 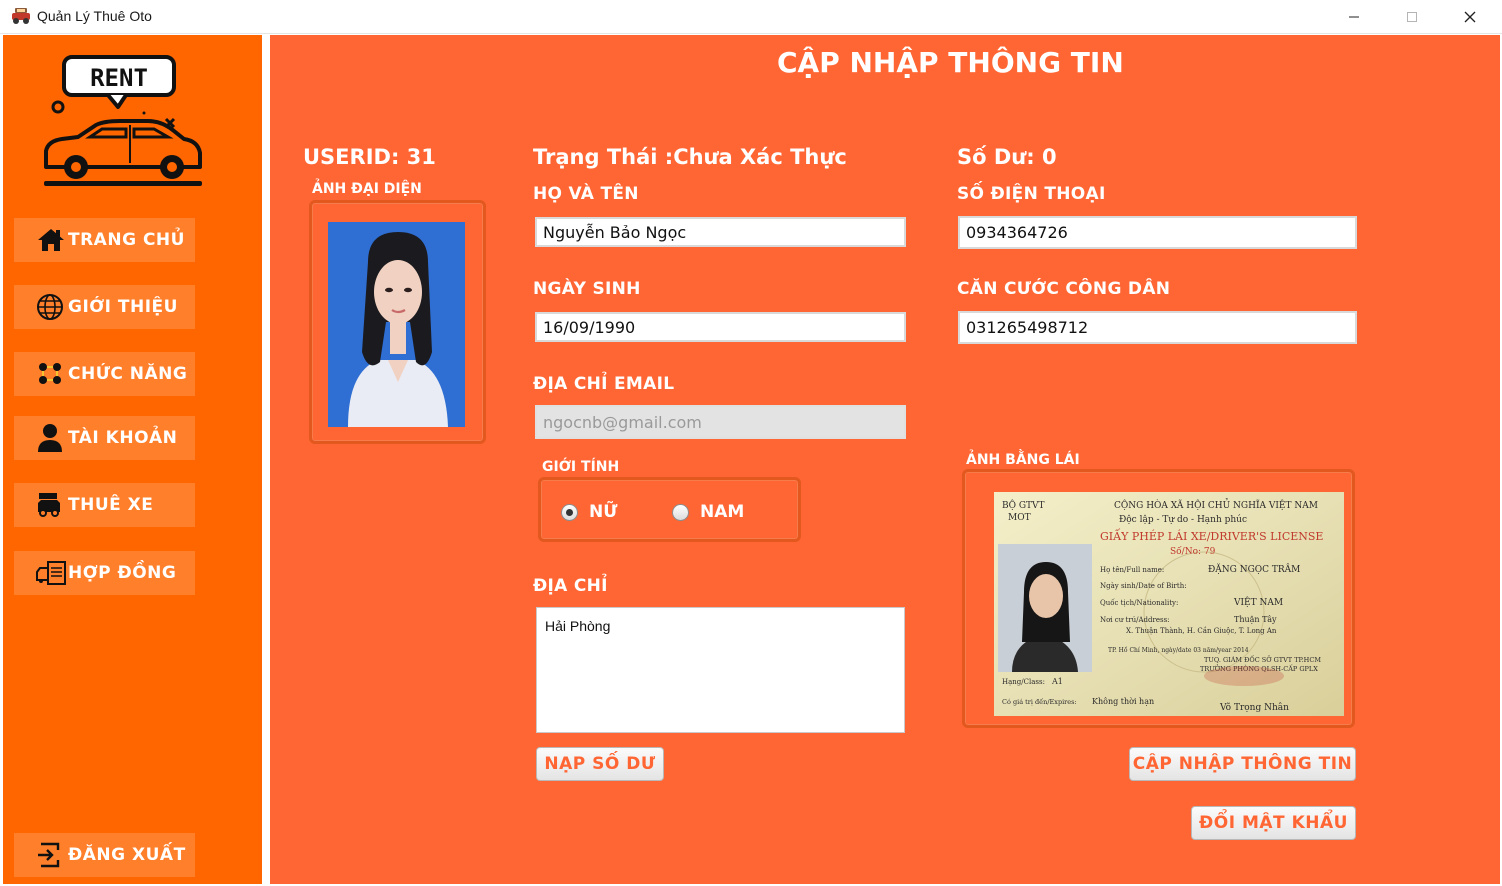 I want to click on maximize-icon, so click(x=1412, y=17).